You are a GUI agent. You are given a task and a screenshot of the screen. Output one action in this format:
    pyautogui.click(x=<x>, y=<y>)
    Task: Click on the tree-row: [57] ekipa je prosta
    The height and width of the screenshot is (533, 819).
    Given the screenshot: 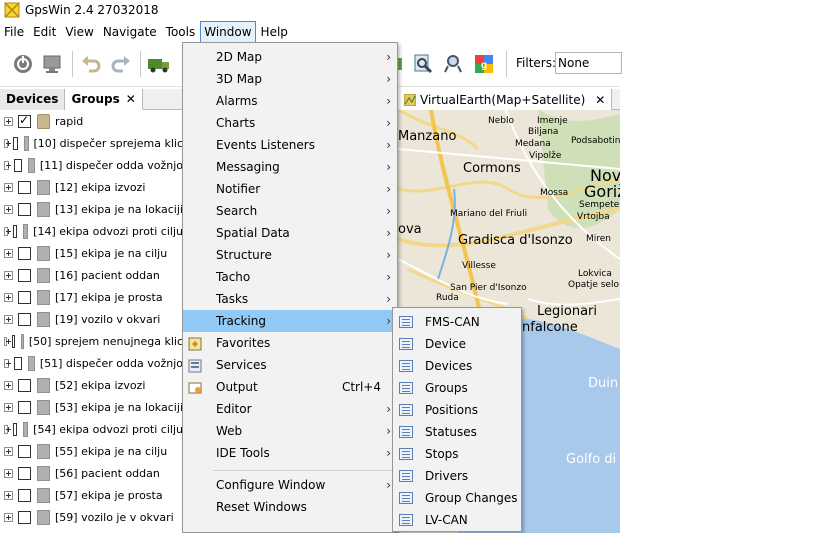 What is the action you would take?
    pyautogui.click(x=91, y=495)
    